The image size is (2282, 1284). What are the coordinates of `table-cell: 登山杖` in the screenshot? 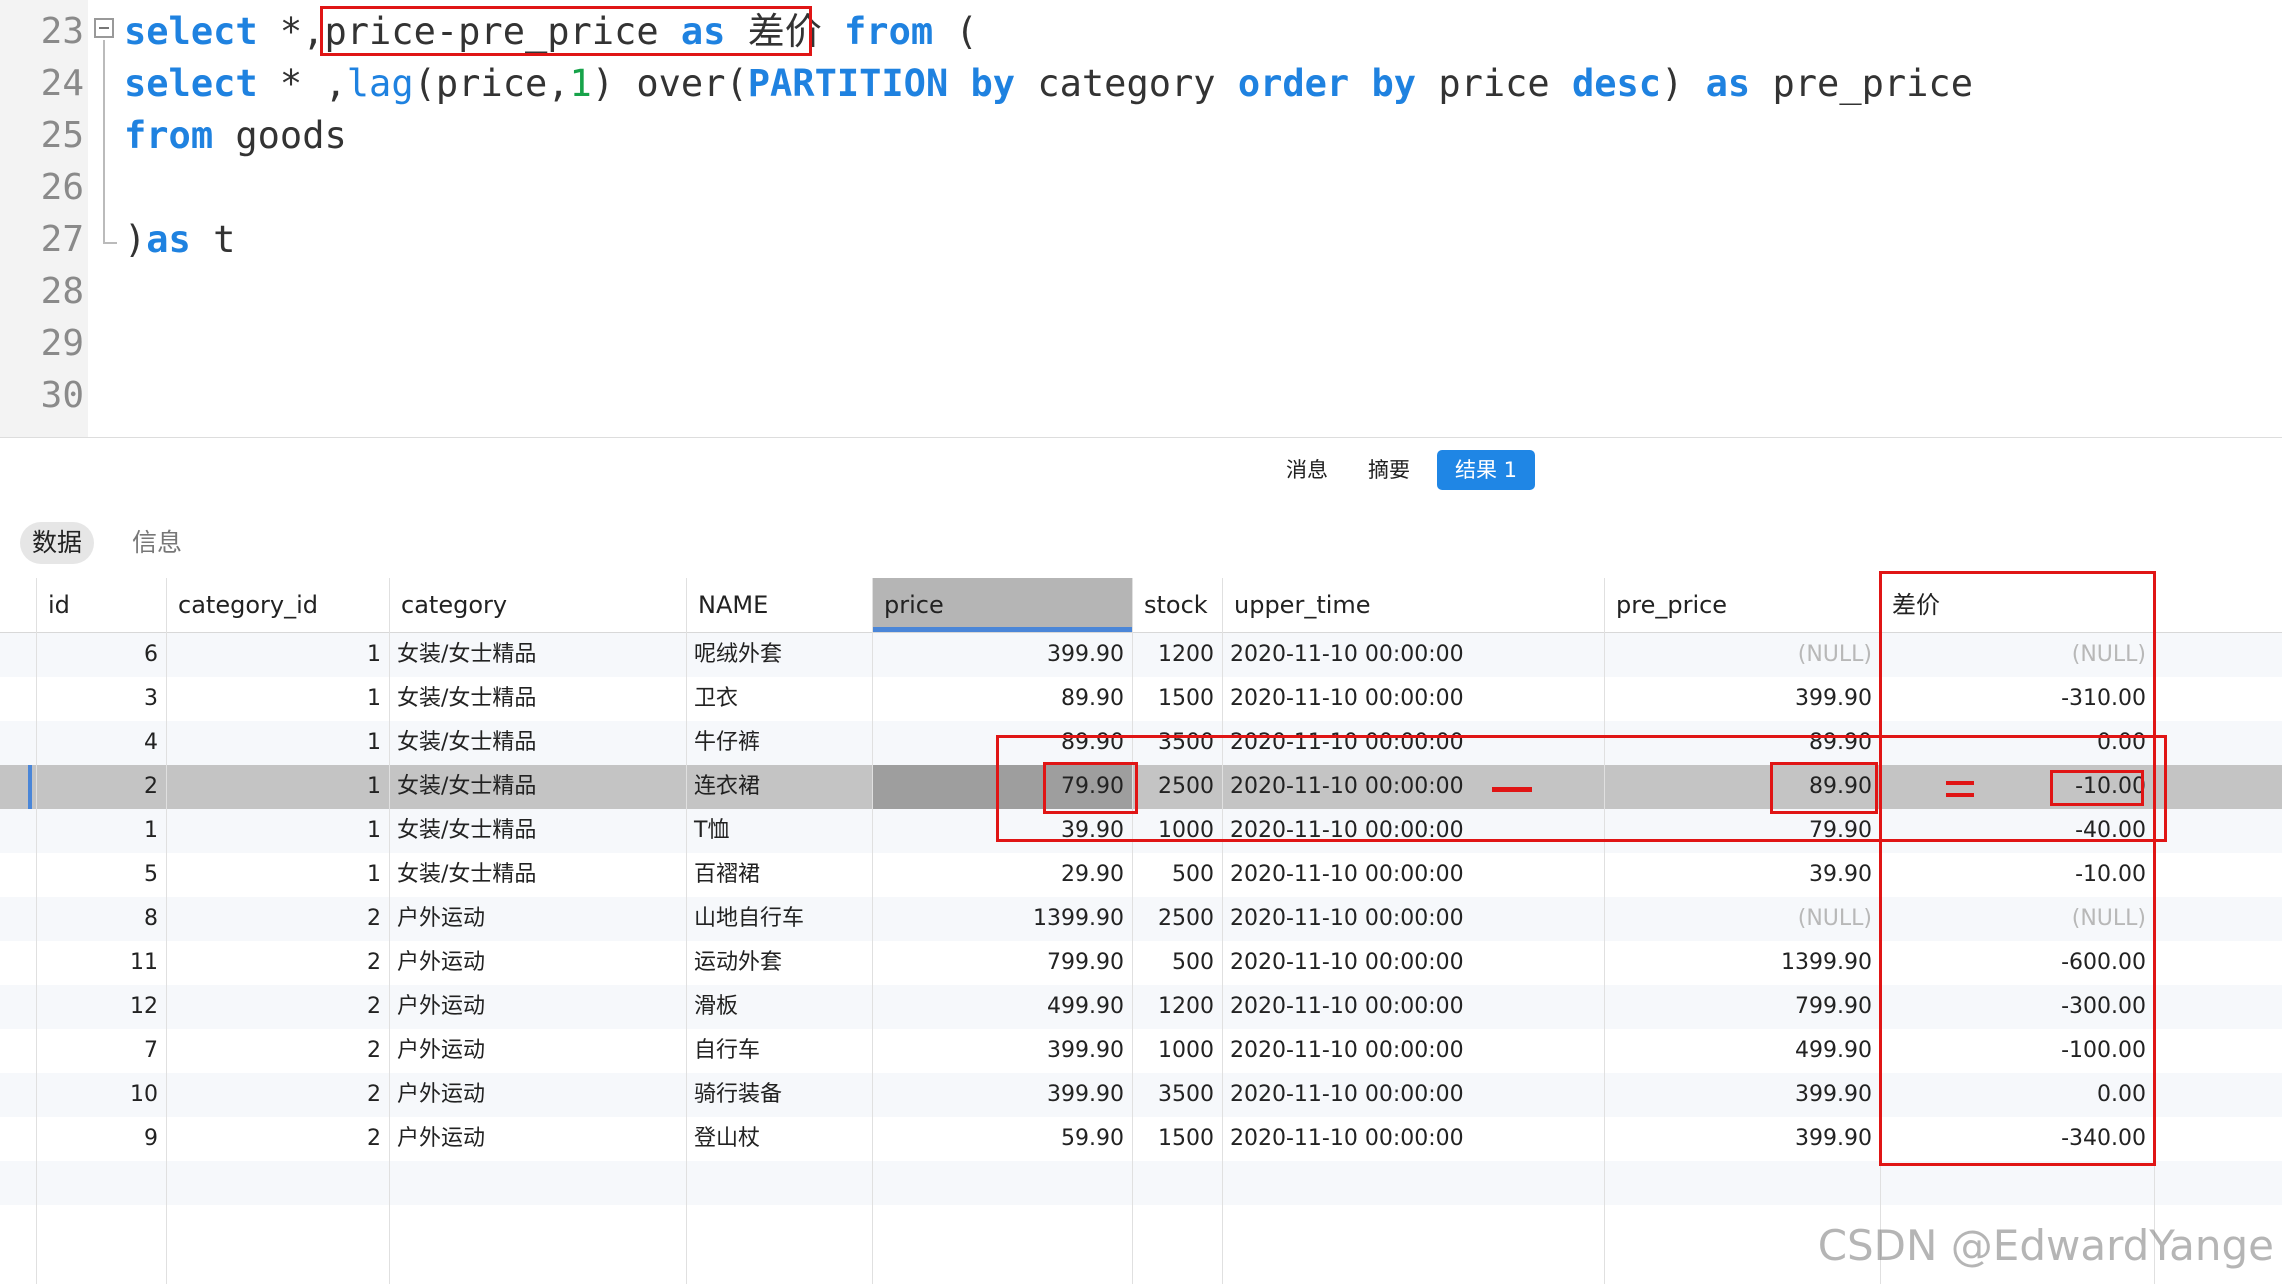 It's located at (779, 1139).